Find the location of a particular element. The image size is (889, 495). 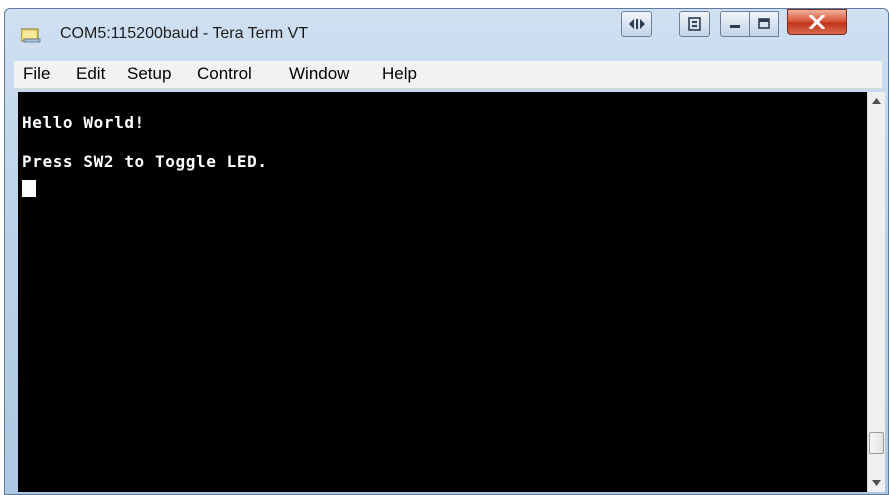

close-icon is located at coordinates (817, 22).